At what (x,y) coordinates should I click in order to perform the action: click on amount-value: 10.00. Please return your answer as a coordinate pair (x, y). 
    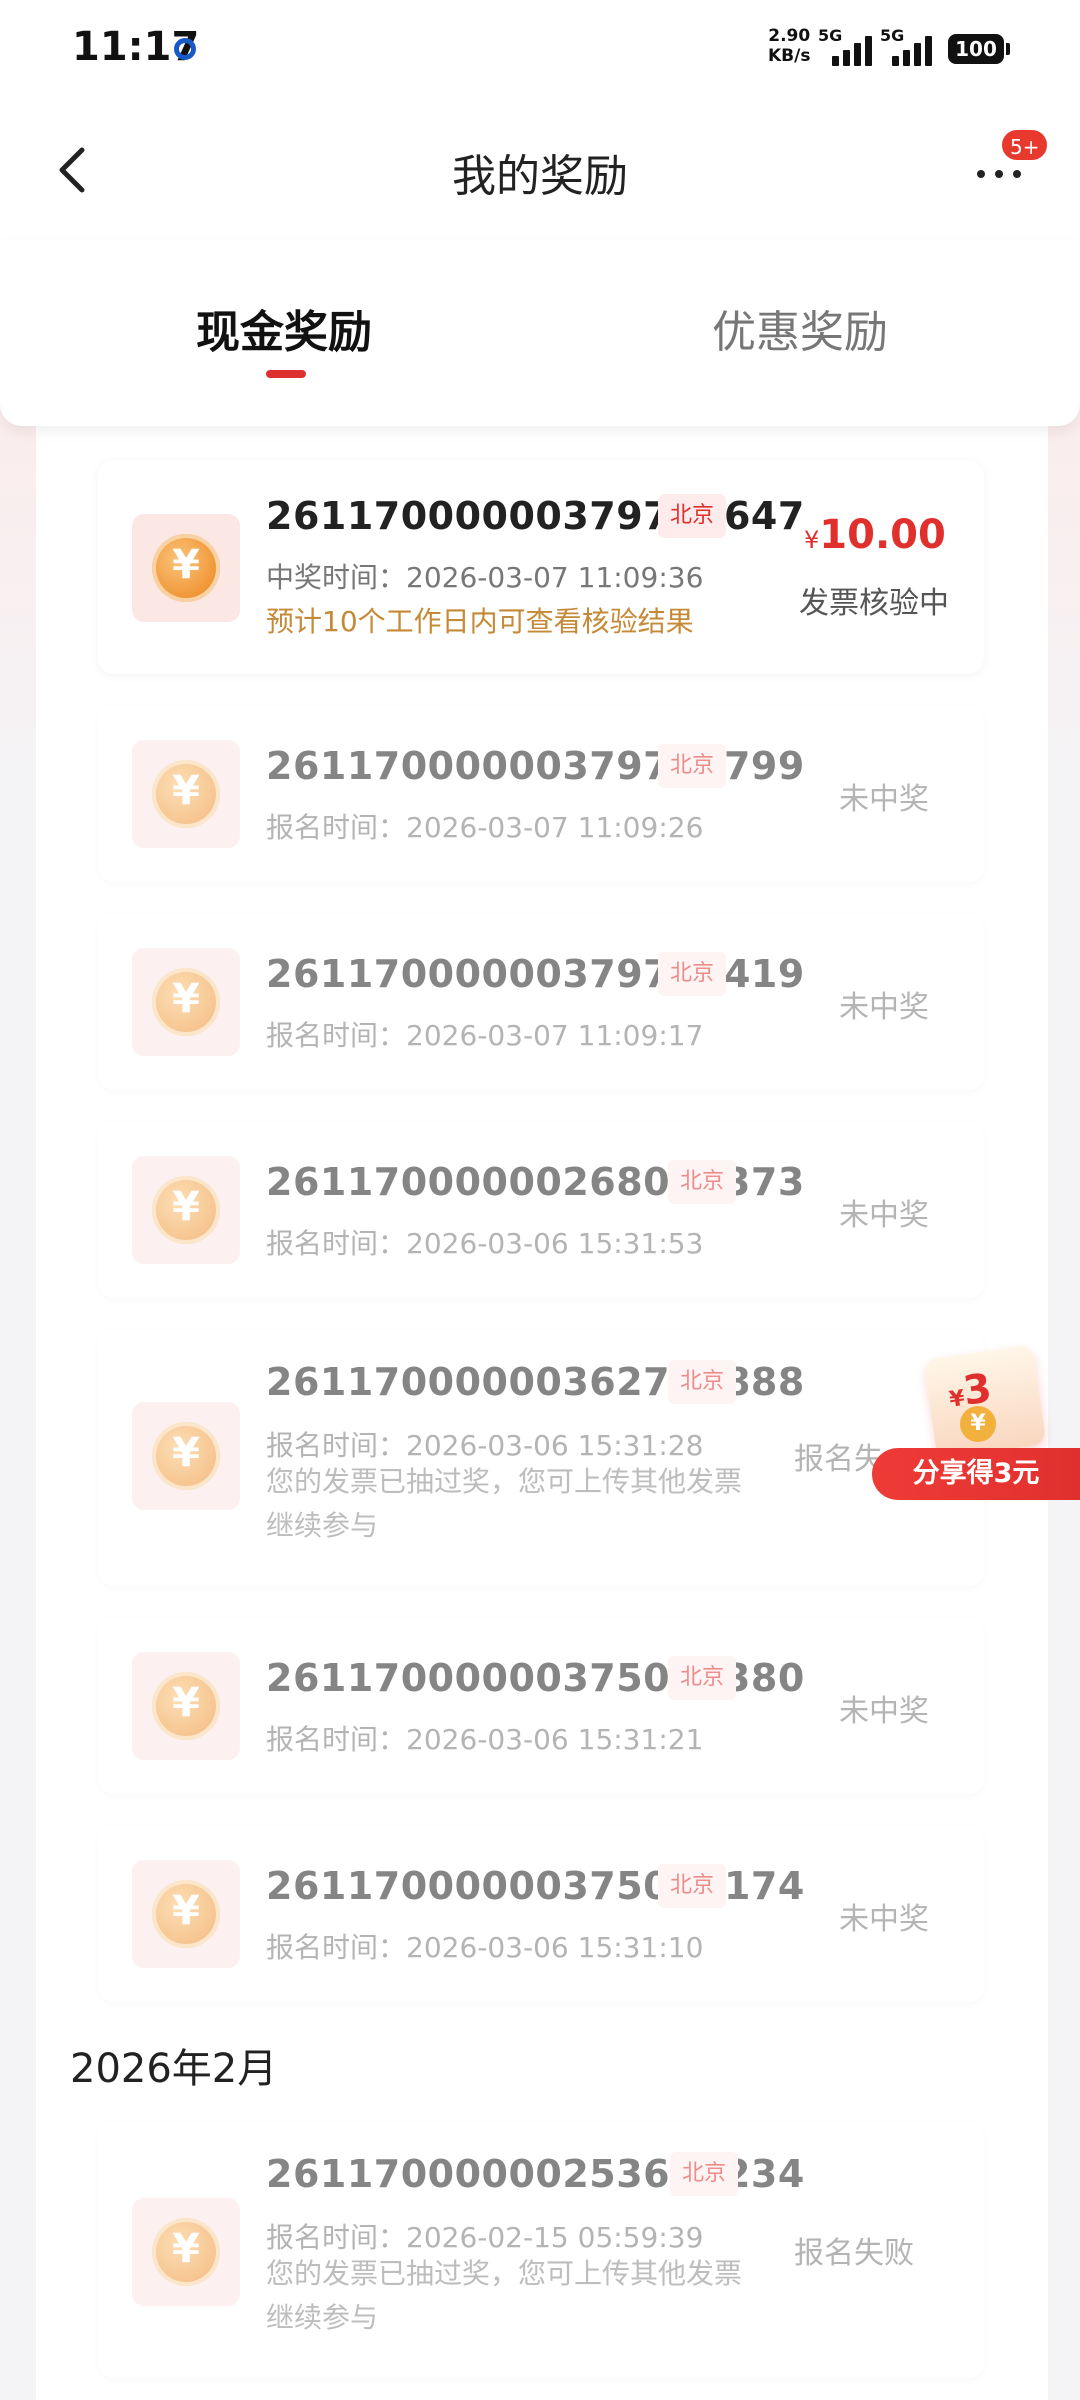
    Looking at the image, I should click on (882, 535).